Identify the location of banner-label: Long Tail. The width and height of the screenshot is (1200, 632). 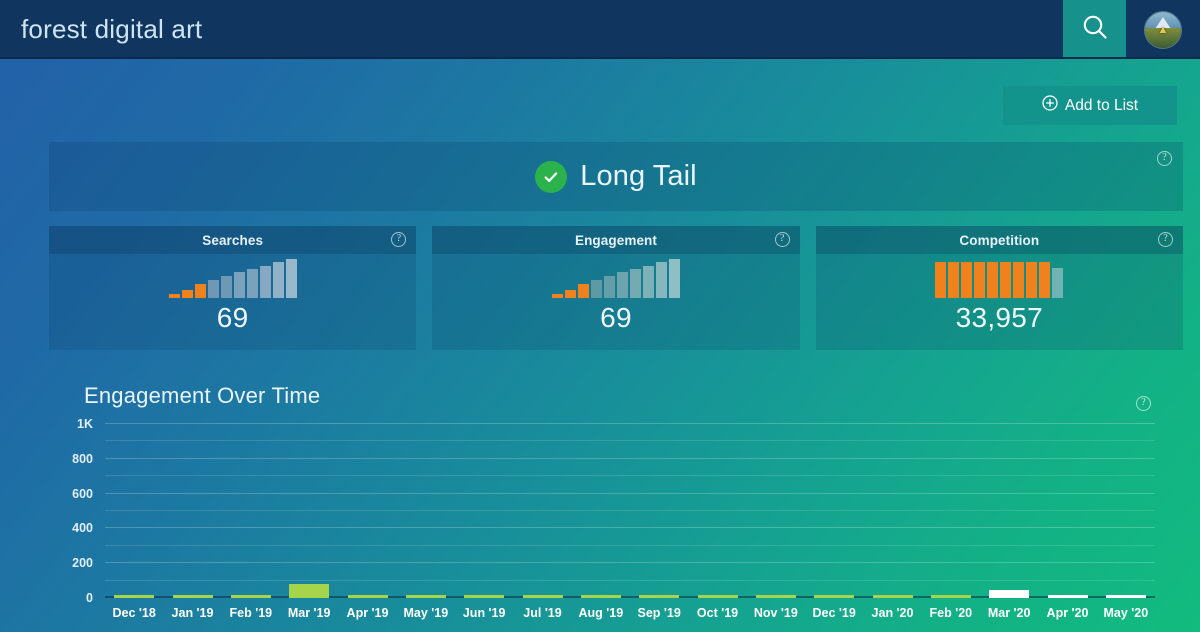
(638, 176).